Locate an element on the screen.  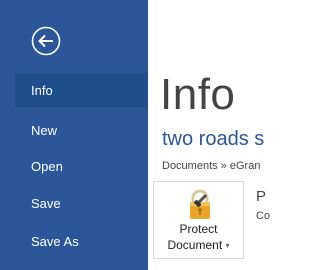
sidebar-item-label: Save As is located at coordinates (55, 241).